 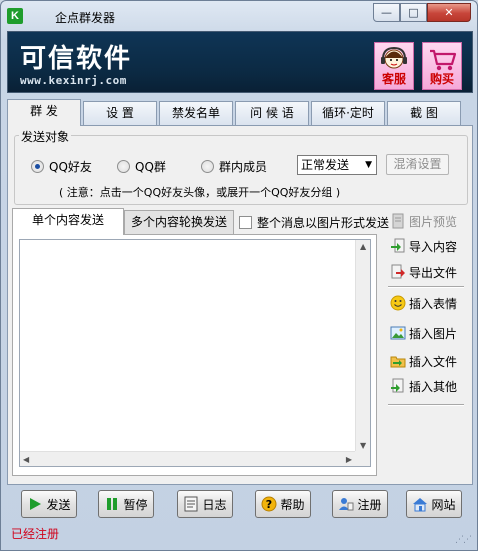 I want to click on image-mode-checkbox: 整个消息以图片形式发送, so click(x=314, y=222).